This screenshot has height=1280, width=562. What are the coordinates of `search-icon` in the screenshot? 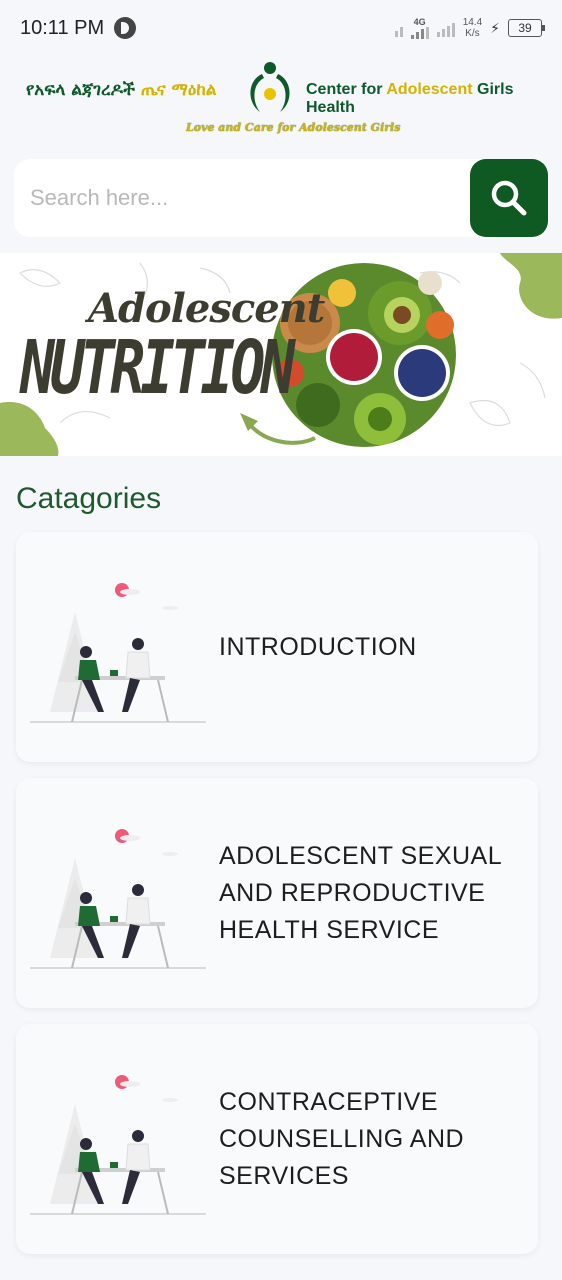 It's located at (509, 198).